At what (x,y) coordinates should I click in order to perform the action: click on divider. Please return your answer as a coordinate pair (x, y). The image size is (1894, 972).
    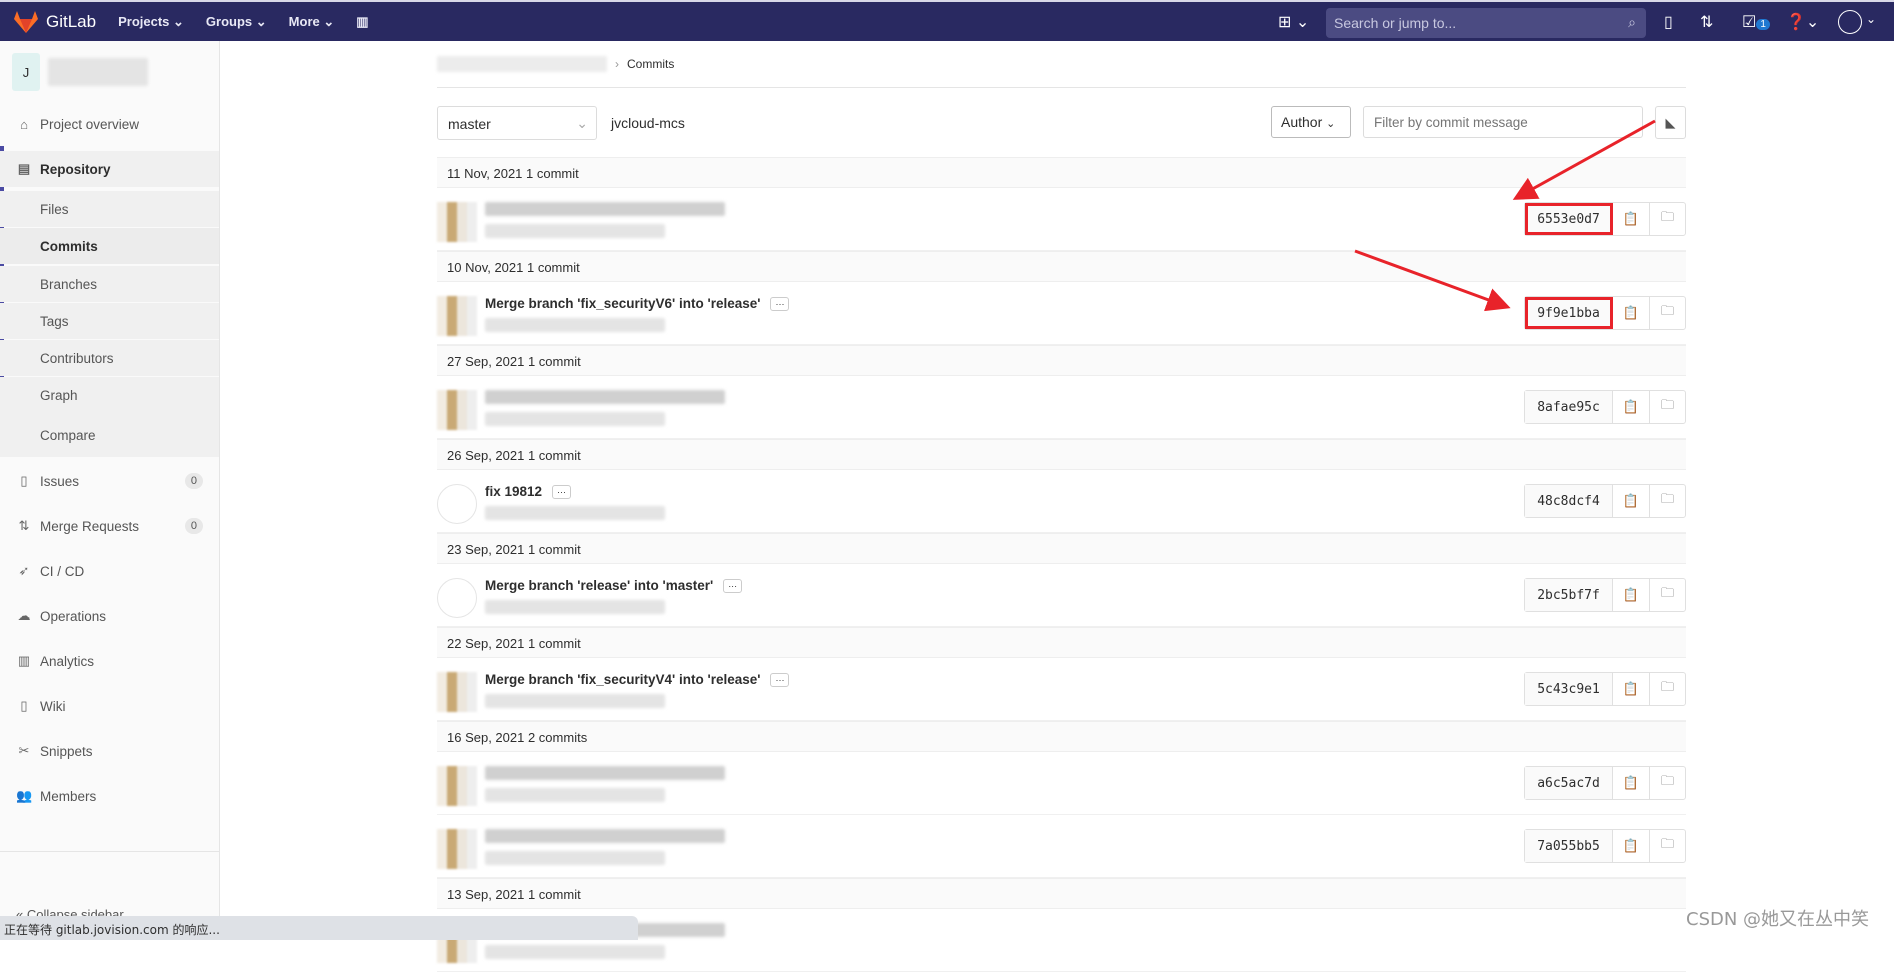
    Looking at the image, I should click on (109, 851).